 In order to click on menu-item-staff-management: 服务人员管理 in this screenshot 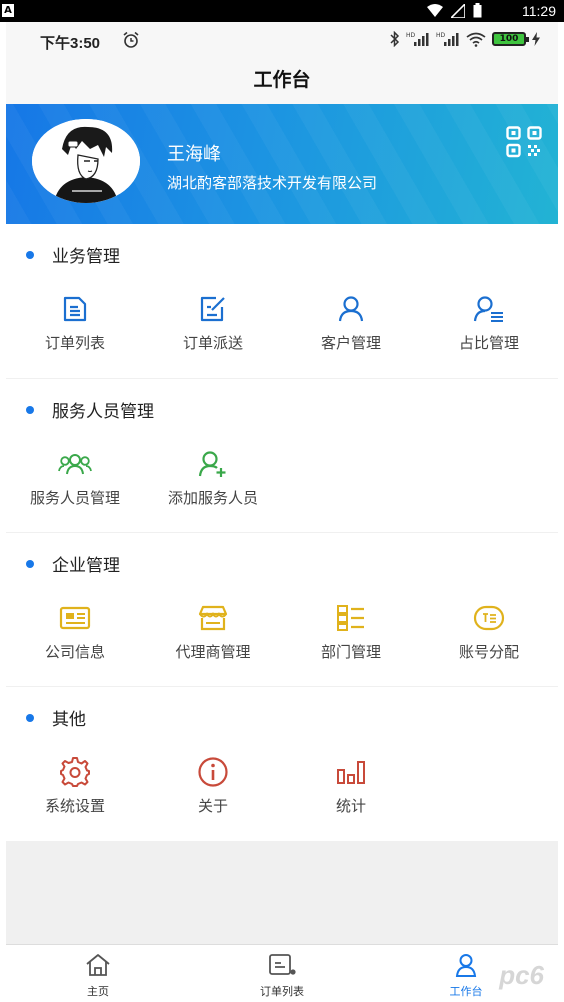, I will do `click(75, 477)`.